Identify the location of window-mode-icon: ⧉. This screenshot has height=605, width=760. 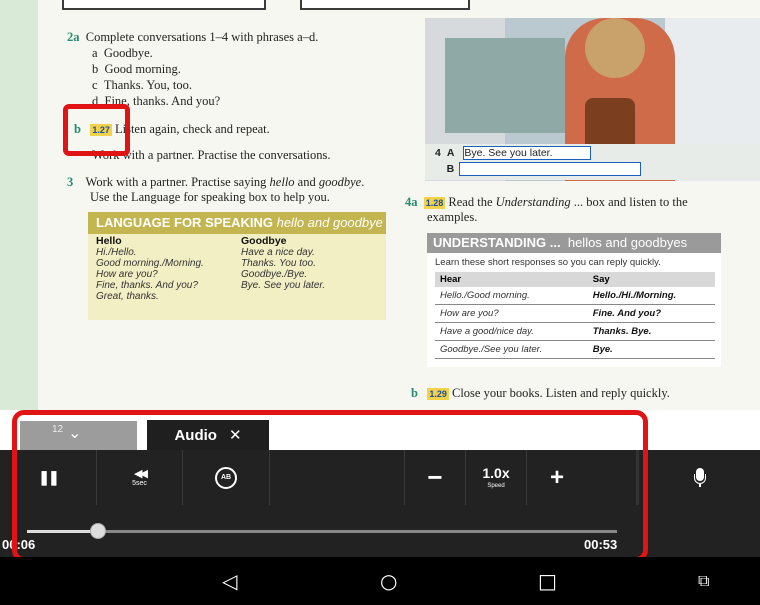
(703, 581).